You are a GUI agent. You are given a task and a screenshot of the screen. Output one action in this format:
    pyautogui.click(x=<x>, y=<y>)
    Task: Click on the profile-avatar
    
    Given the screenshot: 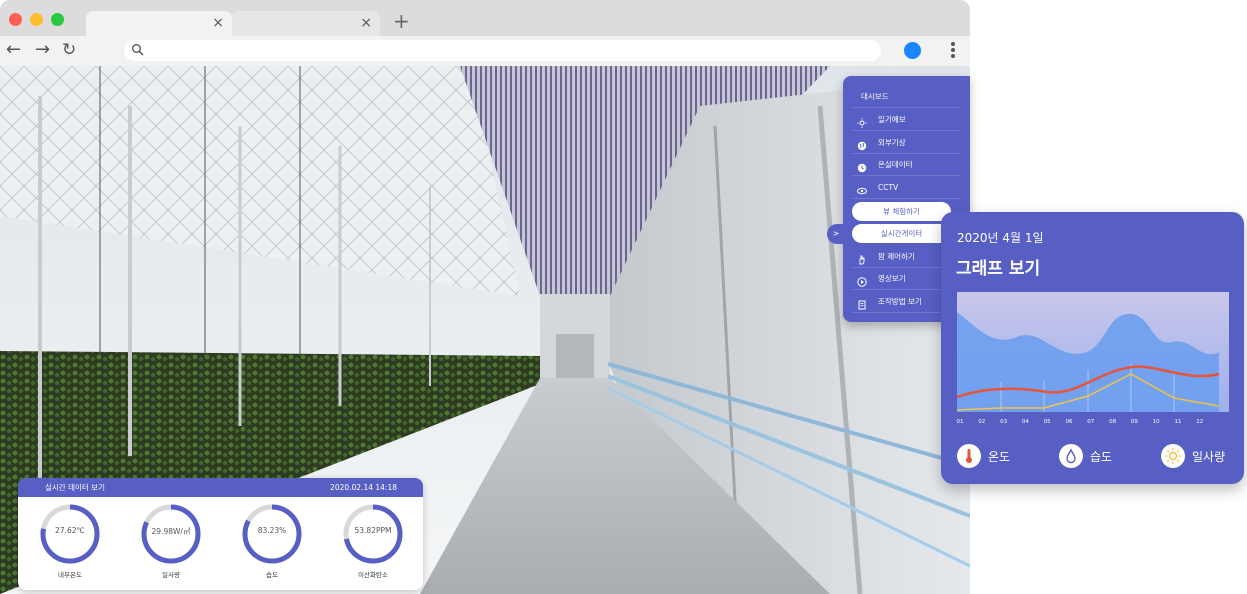 What is the action you would take?
    pyautogui.click(x=912, y=50)
    